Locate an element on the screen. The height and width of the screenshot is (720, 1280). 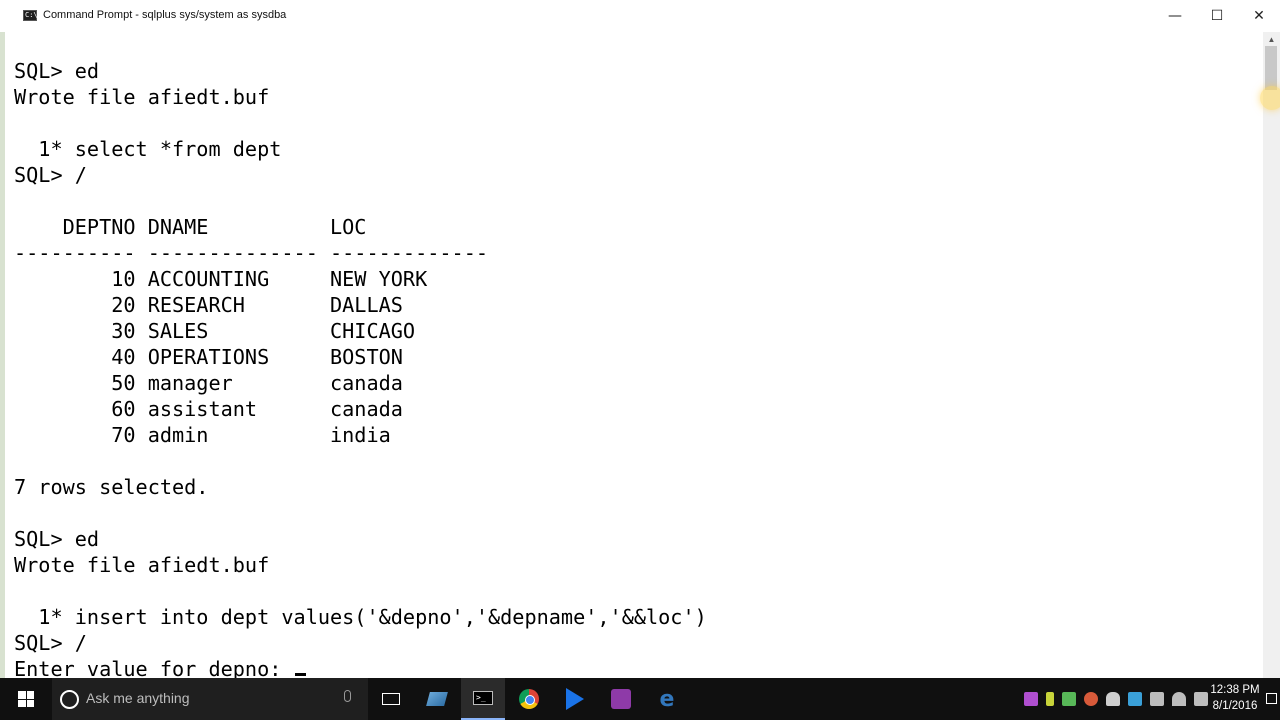
console-line: 10 ACCOUNTING NEW YORK is located at coordinates (221, 279).